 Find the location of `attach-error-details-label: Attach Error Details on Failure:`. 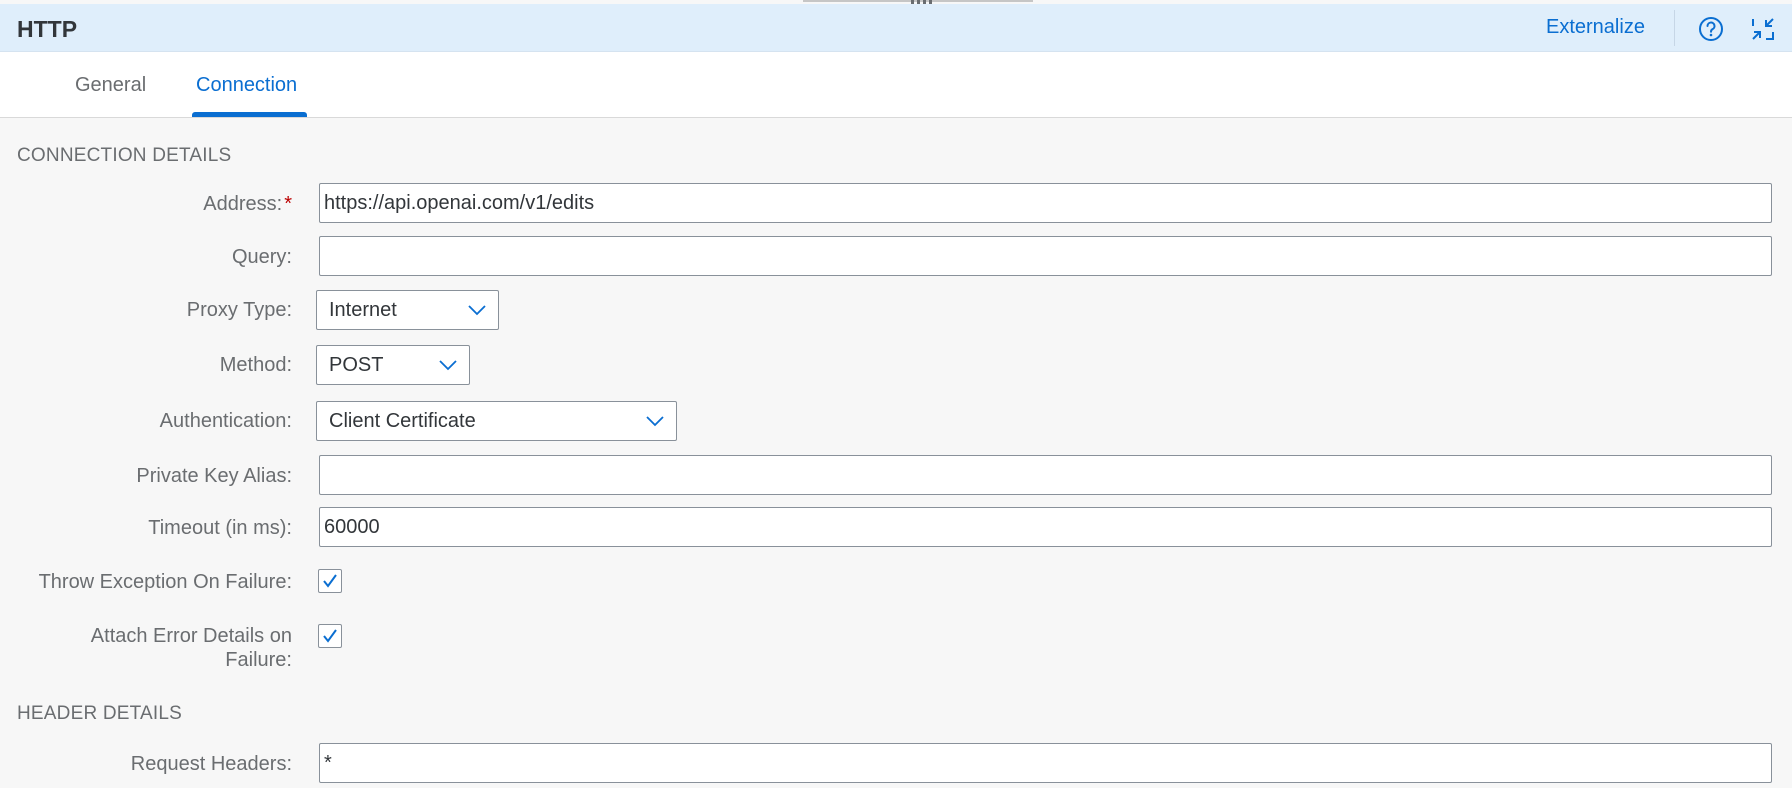

attach-error-details-label: Attach Error Details on Failure: is located at coordinates (191, 648).